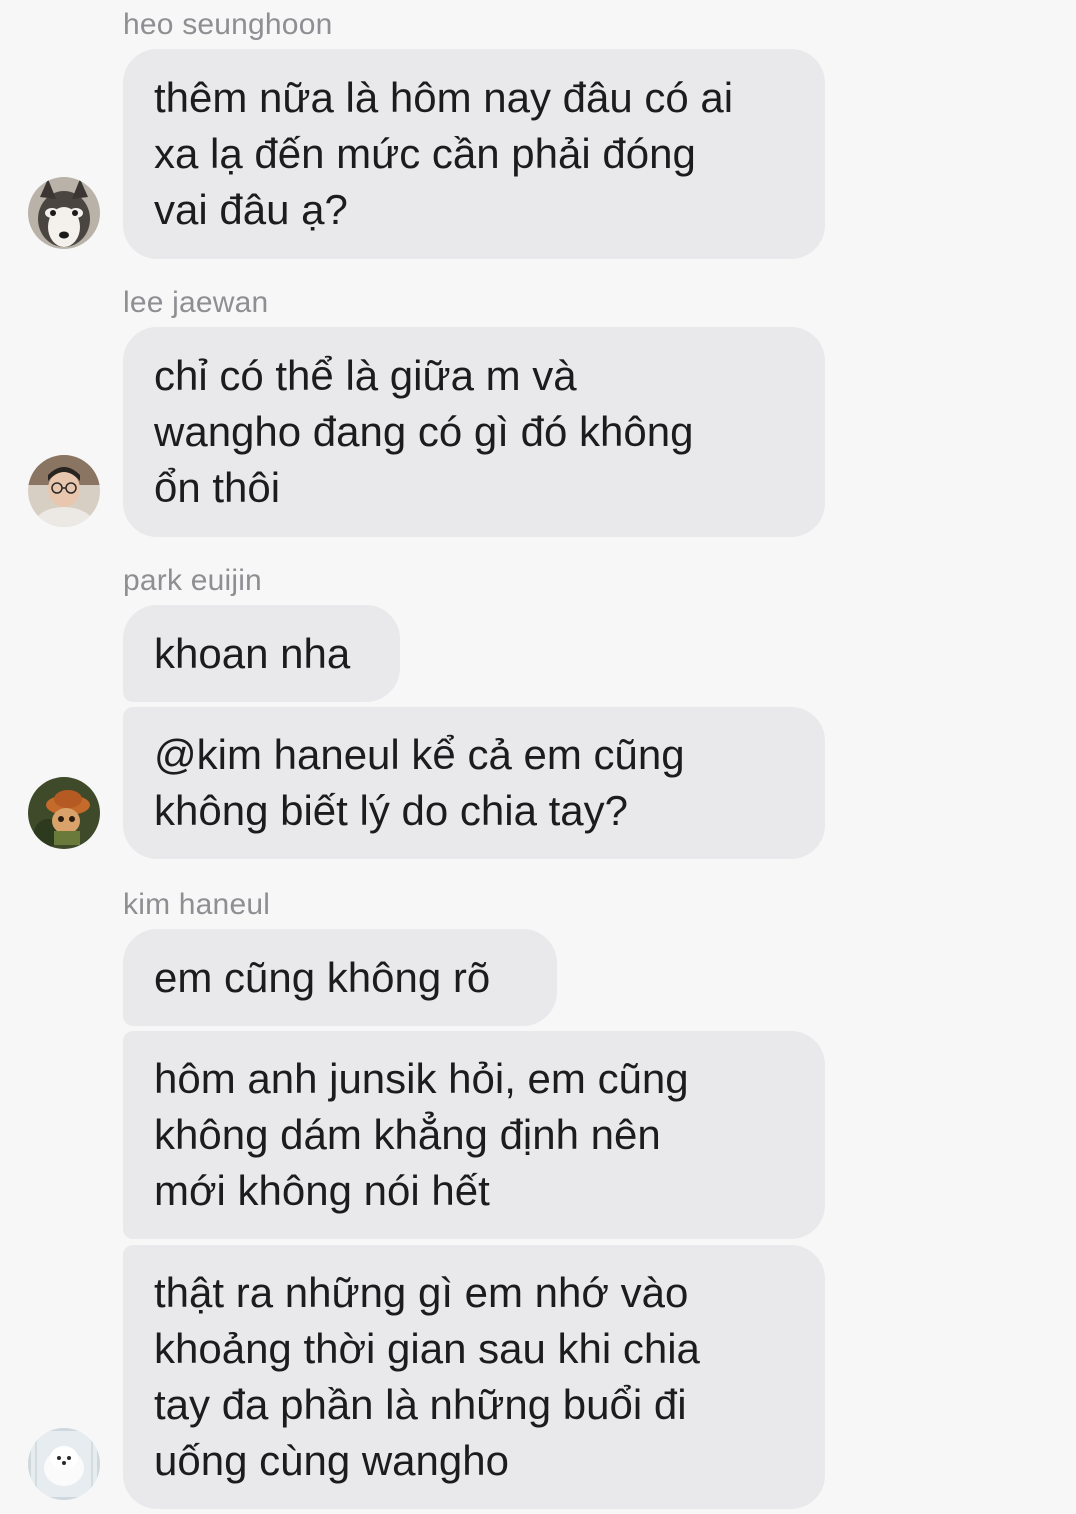 This screenshot has height=1514, width=1076. What do you see at coordinates (340, 977) in the screenshot?
I see `message-bubble: em cũng không rõ` at bounding box center [340, 977].